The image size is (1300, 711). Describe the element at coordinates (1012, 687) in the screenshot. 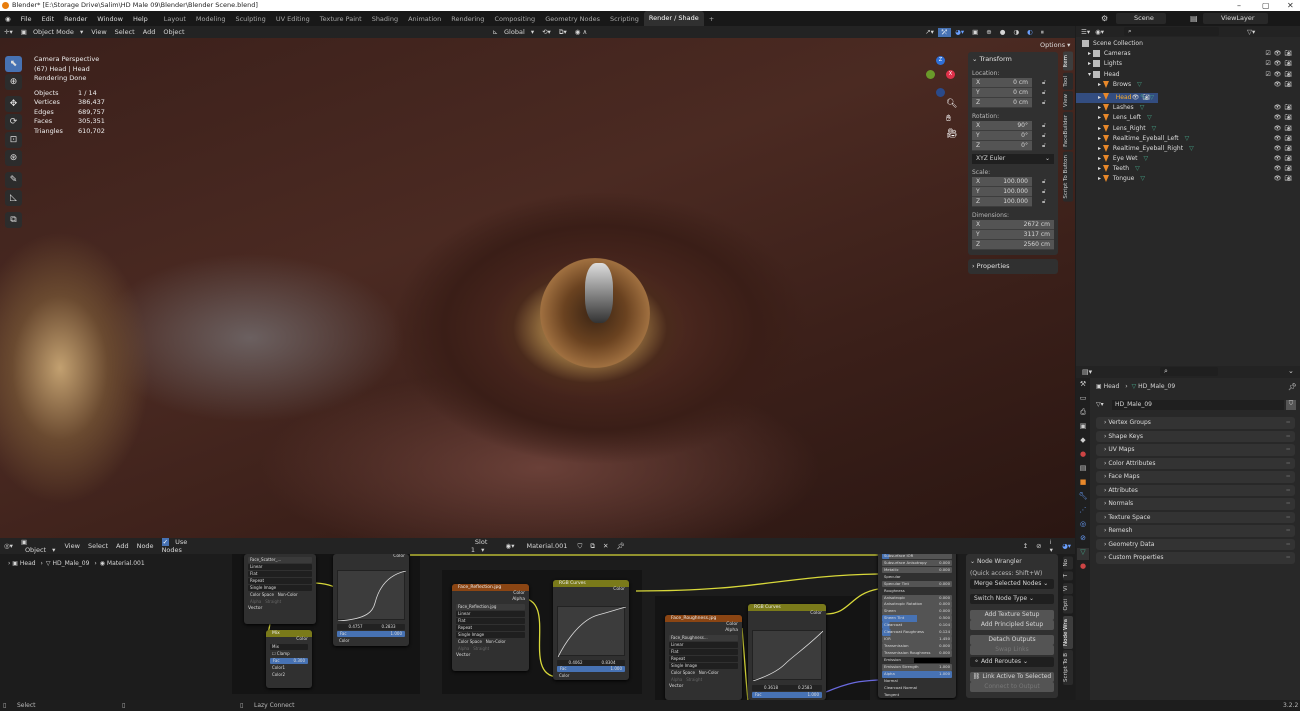

I see `connect-to-output-button: Connect to Output` at that location.